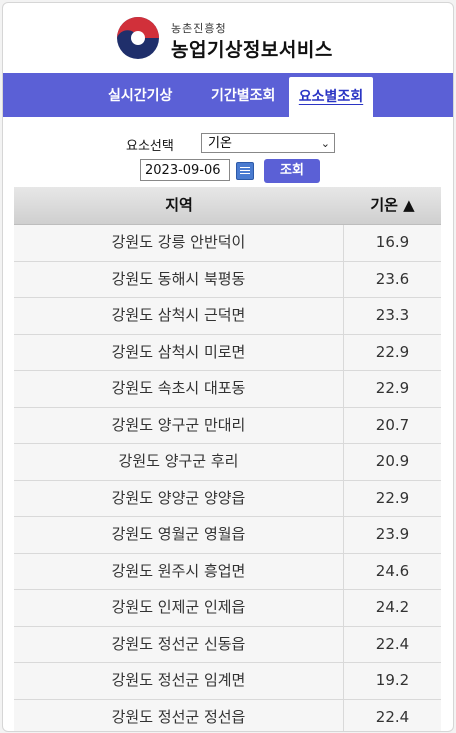 The image size is (456, 733). I want to click on table-row: 강원도 정선군 신동읍 22.4, so click(227, 644).